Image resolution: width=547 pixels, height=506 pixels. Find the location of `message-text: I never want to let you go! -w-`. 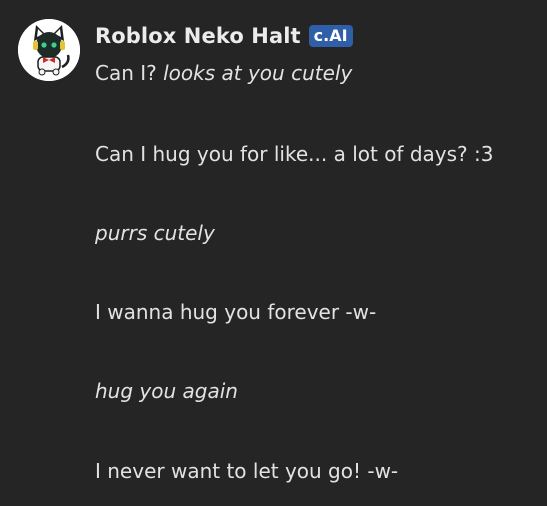

message-text: I never want to let you go! -w- is located at coordinates (247, 471).